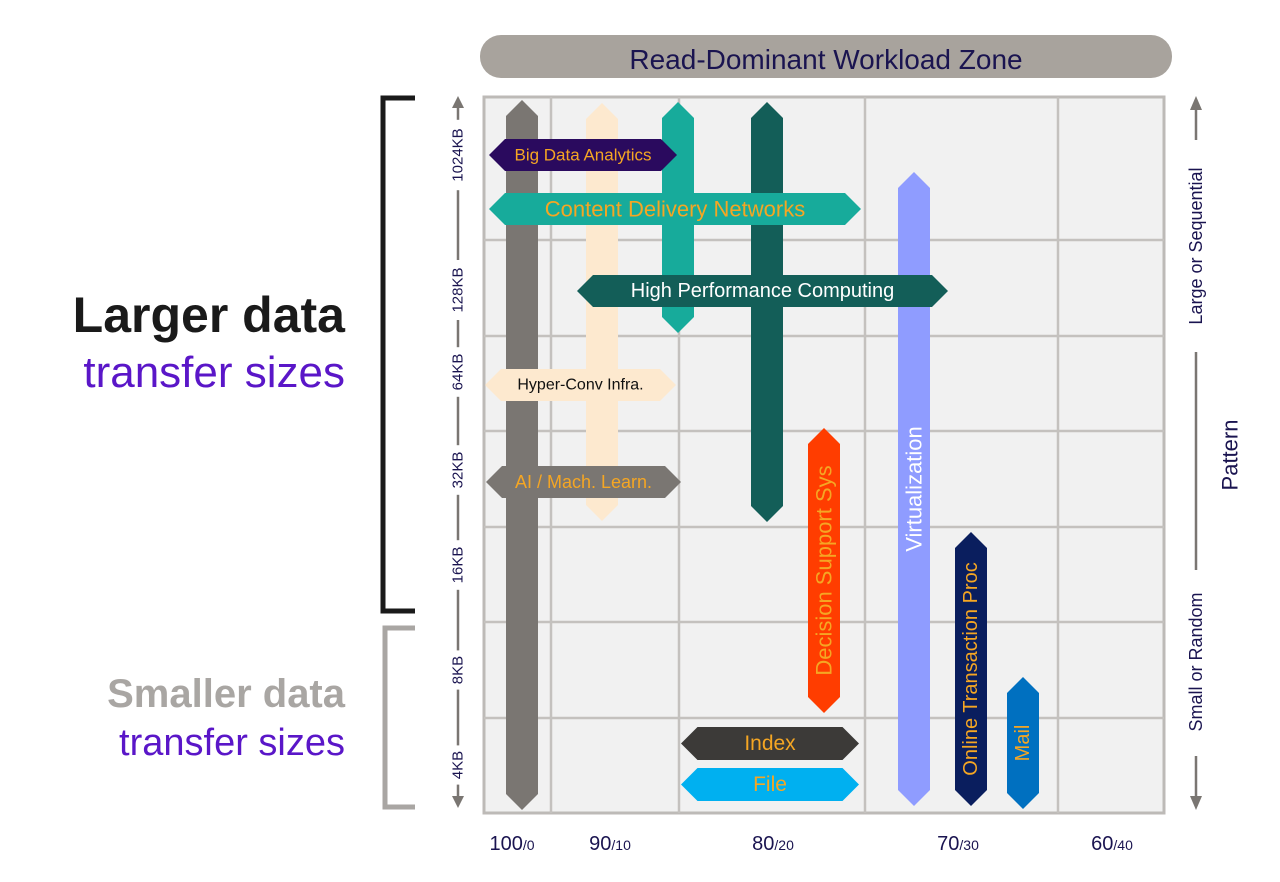  Describe the element at coordinates (770, 743) in the screenshot. I see `index-label: Index` at that location.